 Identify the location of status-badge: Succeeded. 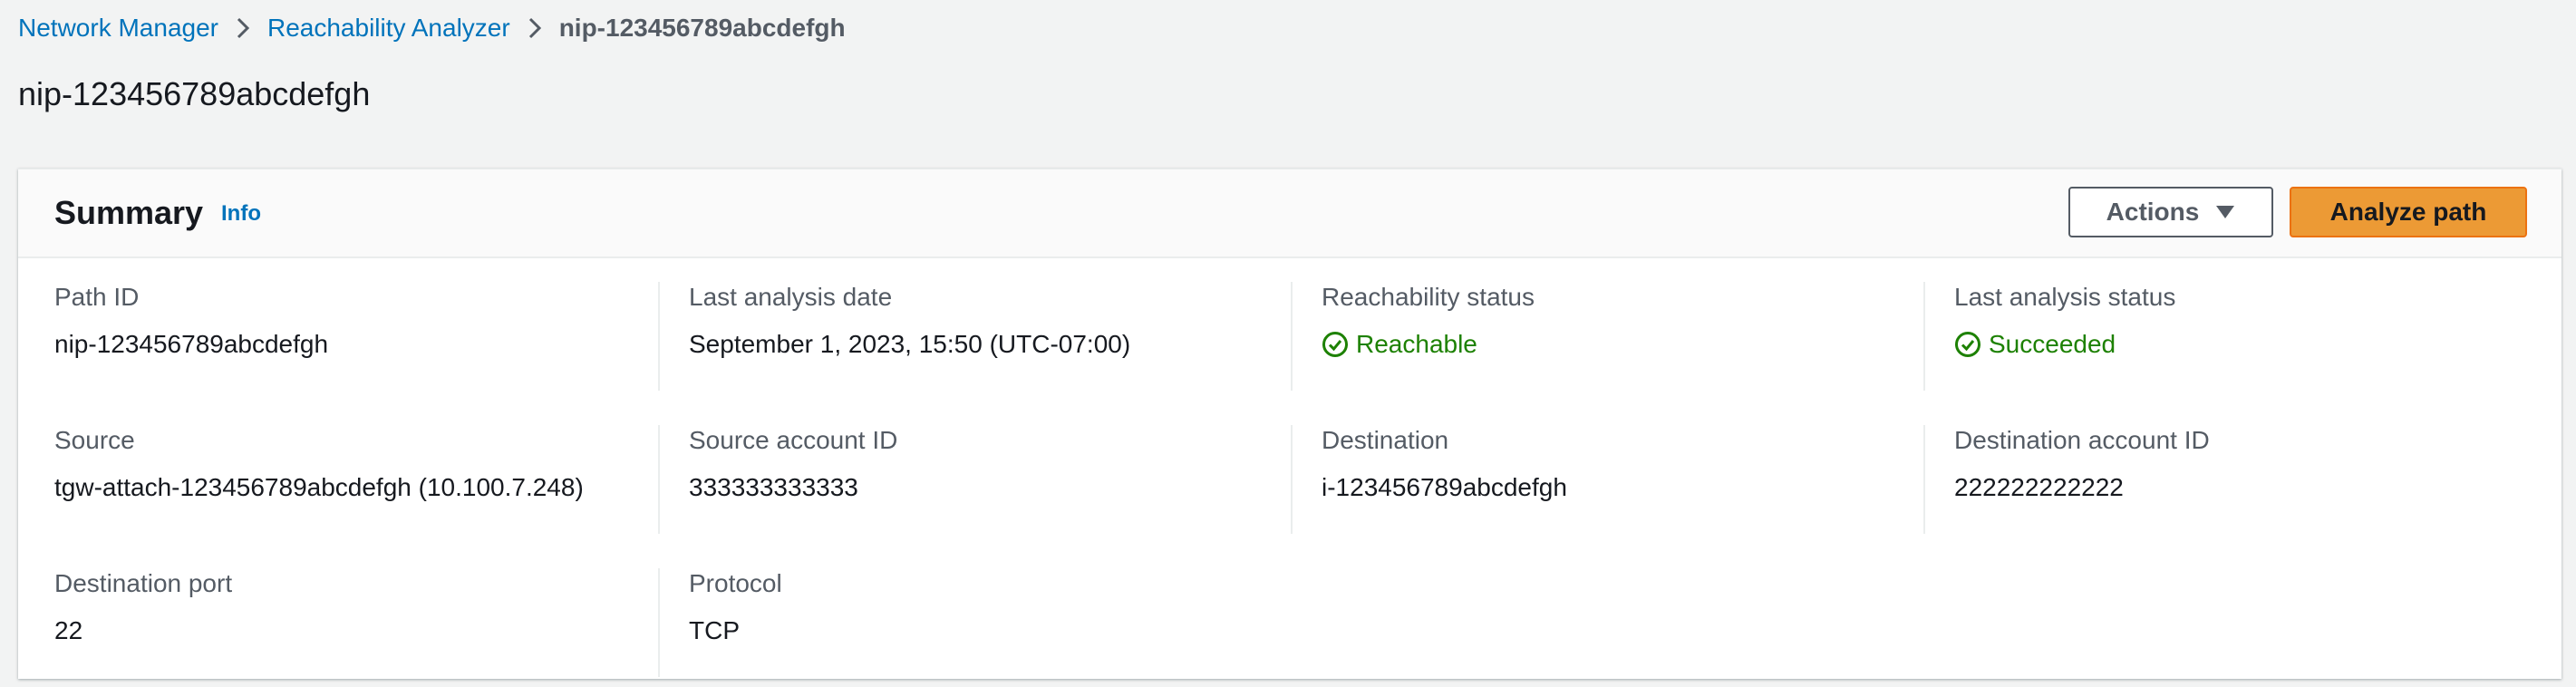
(2253, 344).